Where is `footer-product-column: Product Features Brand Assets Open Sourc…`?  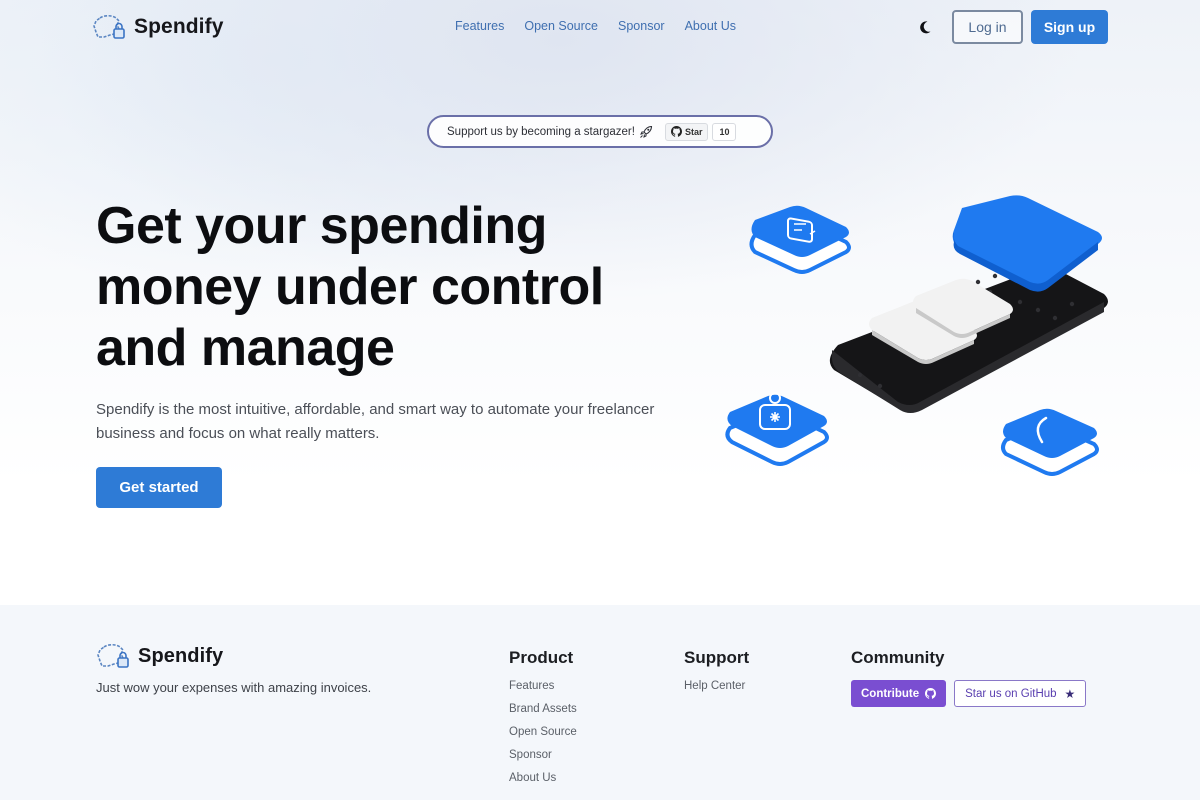 footer-product-column: Product Features Brand Assets Open Sourc… is located at coordinates (543, 721).